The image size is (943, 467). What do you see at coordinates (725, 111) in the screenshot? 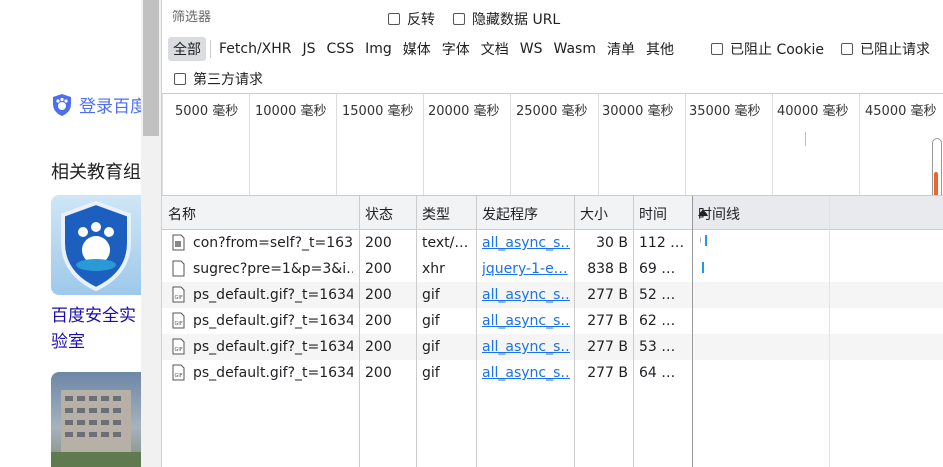
I see `tick-label: 35000 毫秒` at bounding box center [725, 111].